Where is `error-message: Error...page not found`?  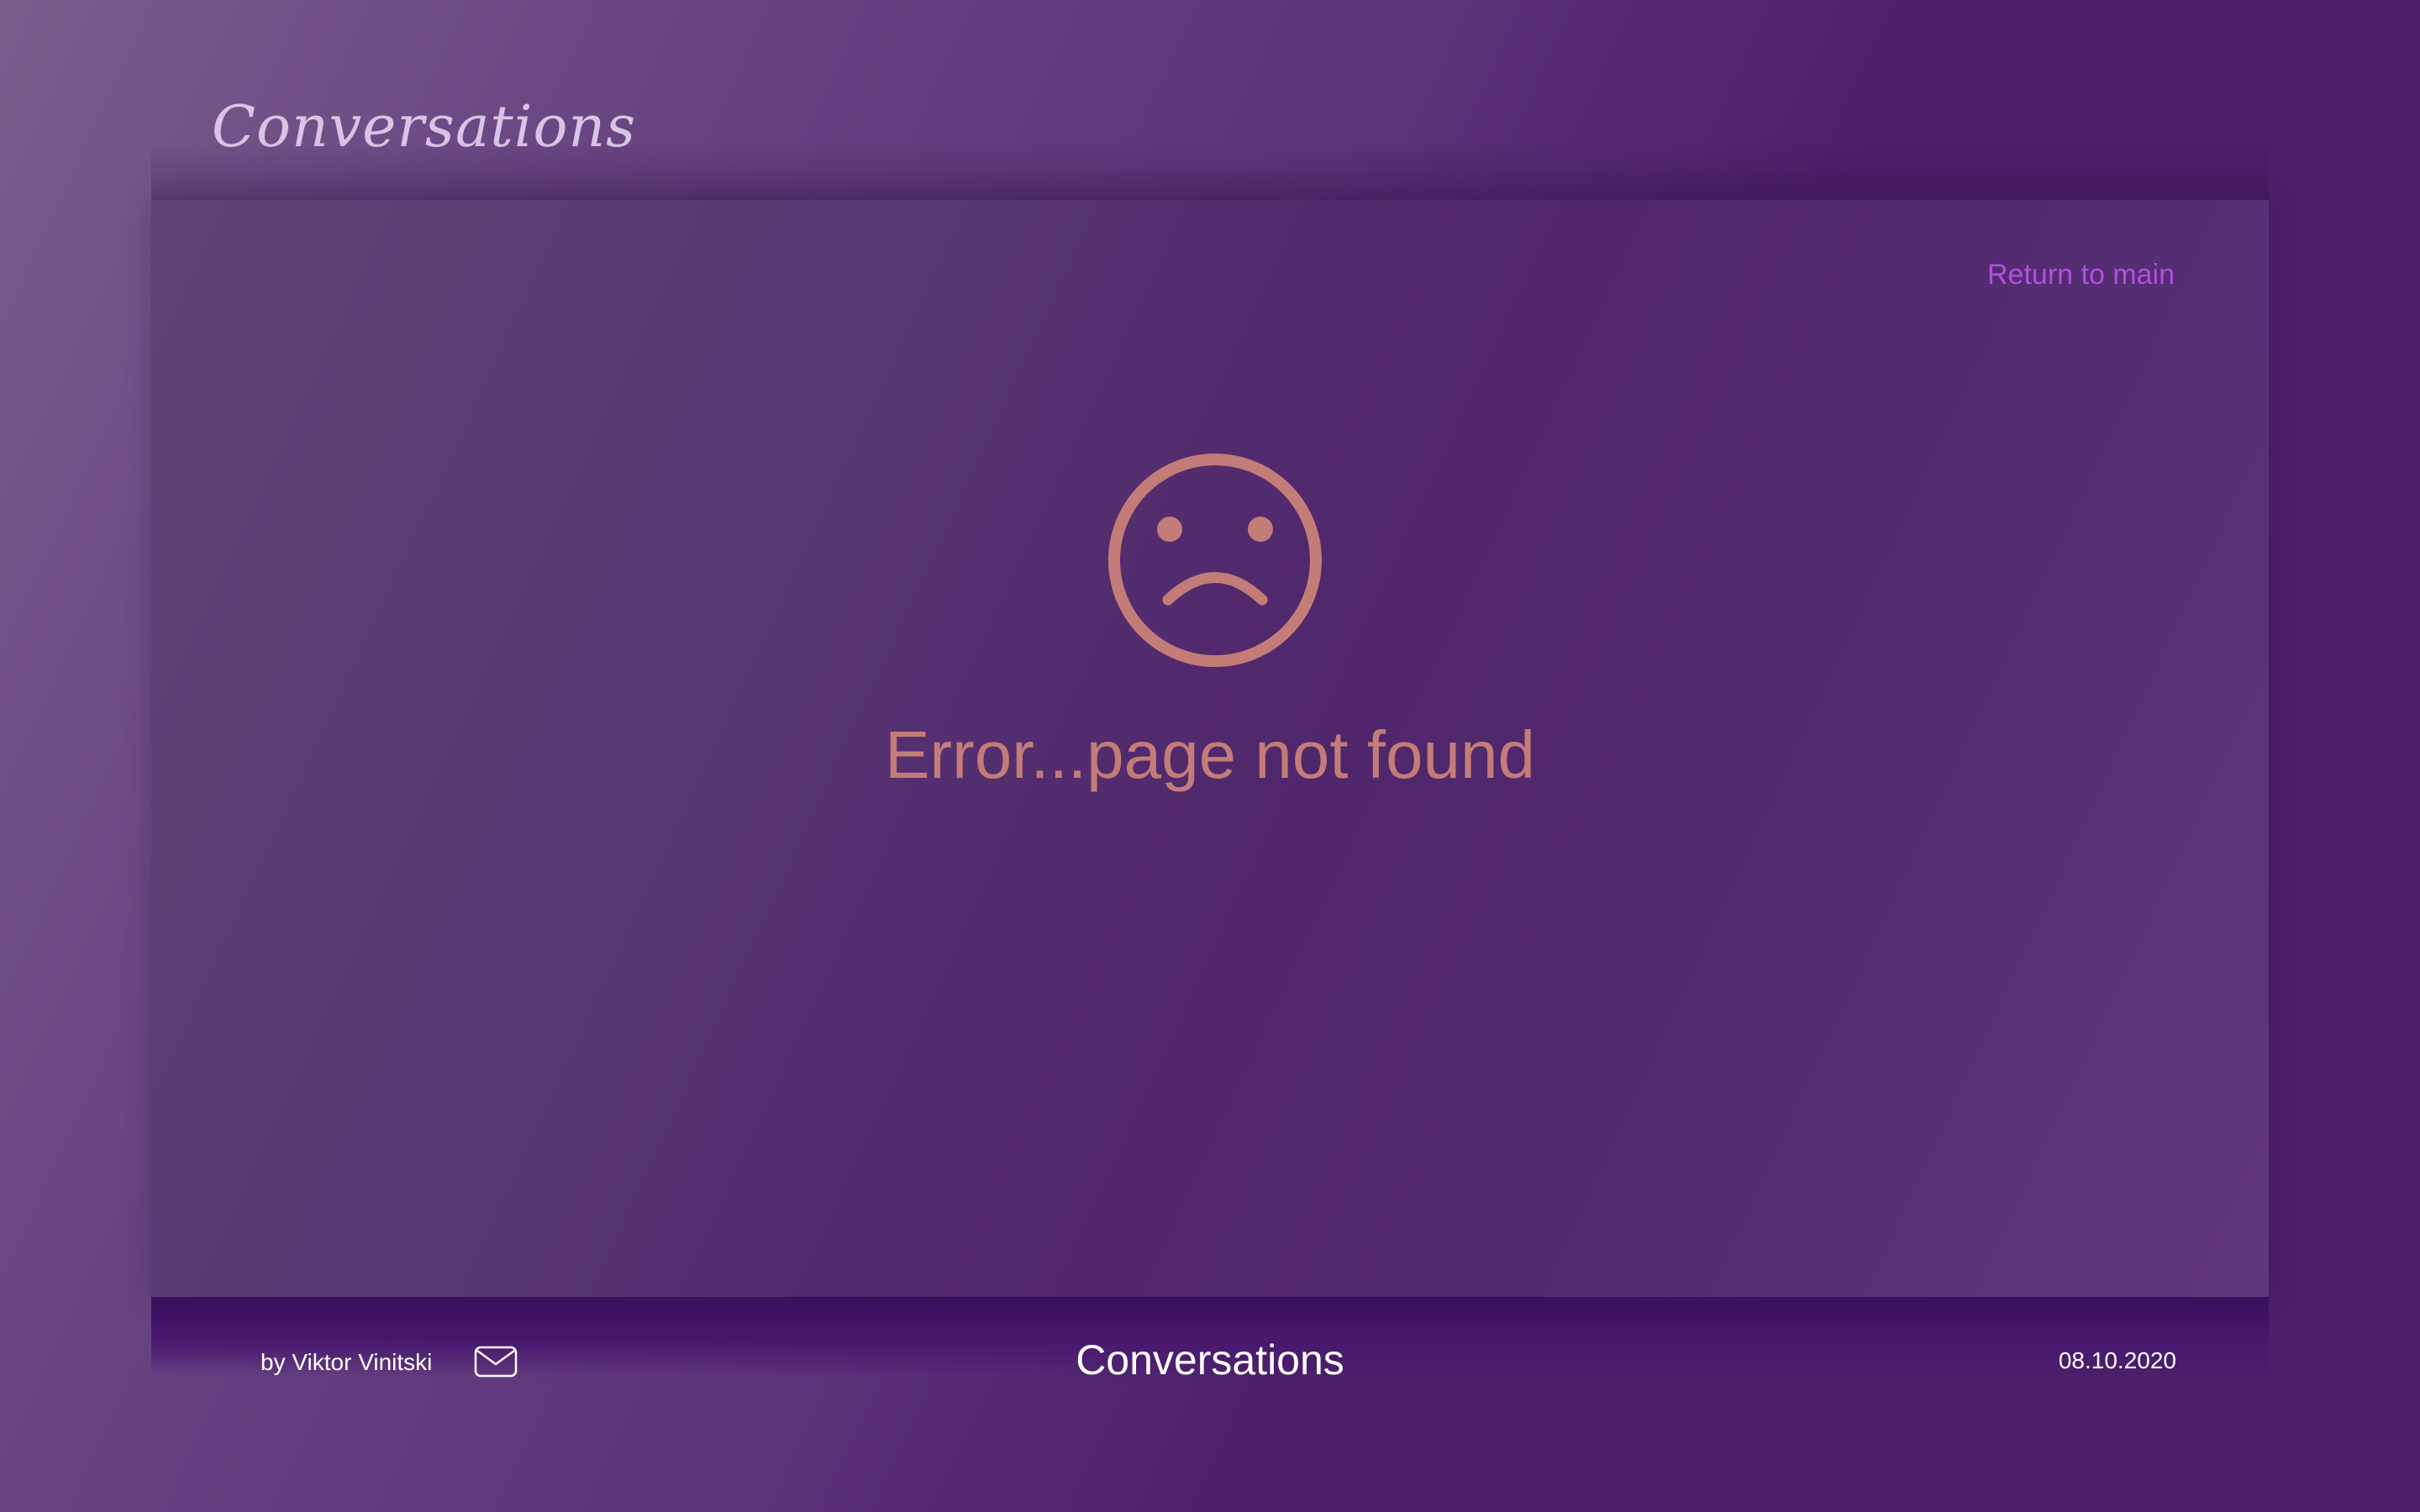 error-message: Error...page not found is located at coordinates (1210, 754).